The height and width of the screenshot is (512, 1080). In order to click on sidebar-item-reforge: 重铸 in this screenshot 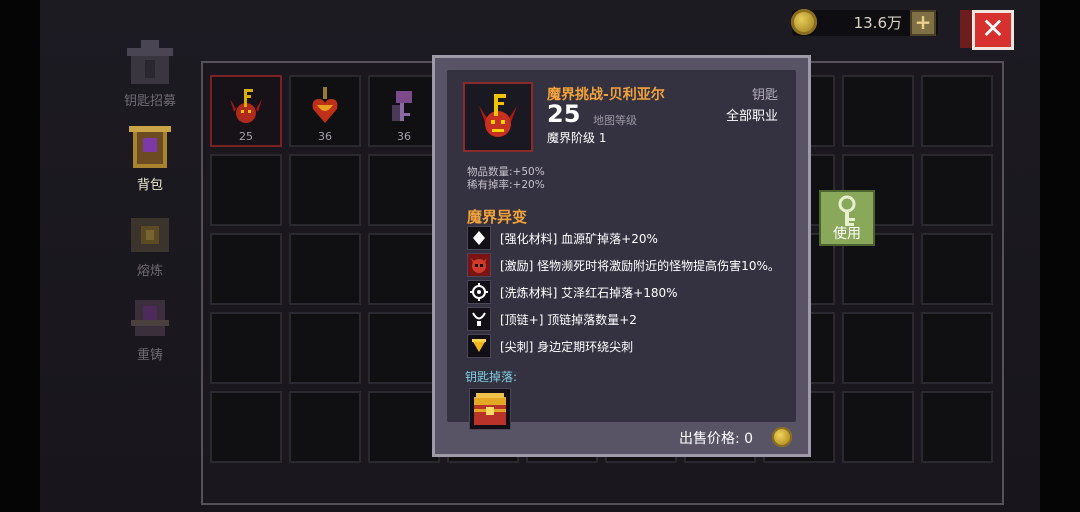, I will do `click(150, 327)`.